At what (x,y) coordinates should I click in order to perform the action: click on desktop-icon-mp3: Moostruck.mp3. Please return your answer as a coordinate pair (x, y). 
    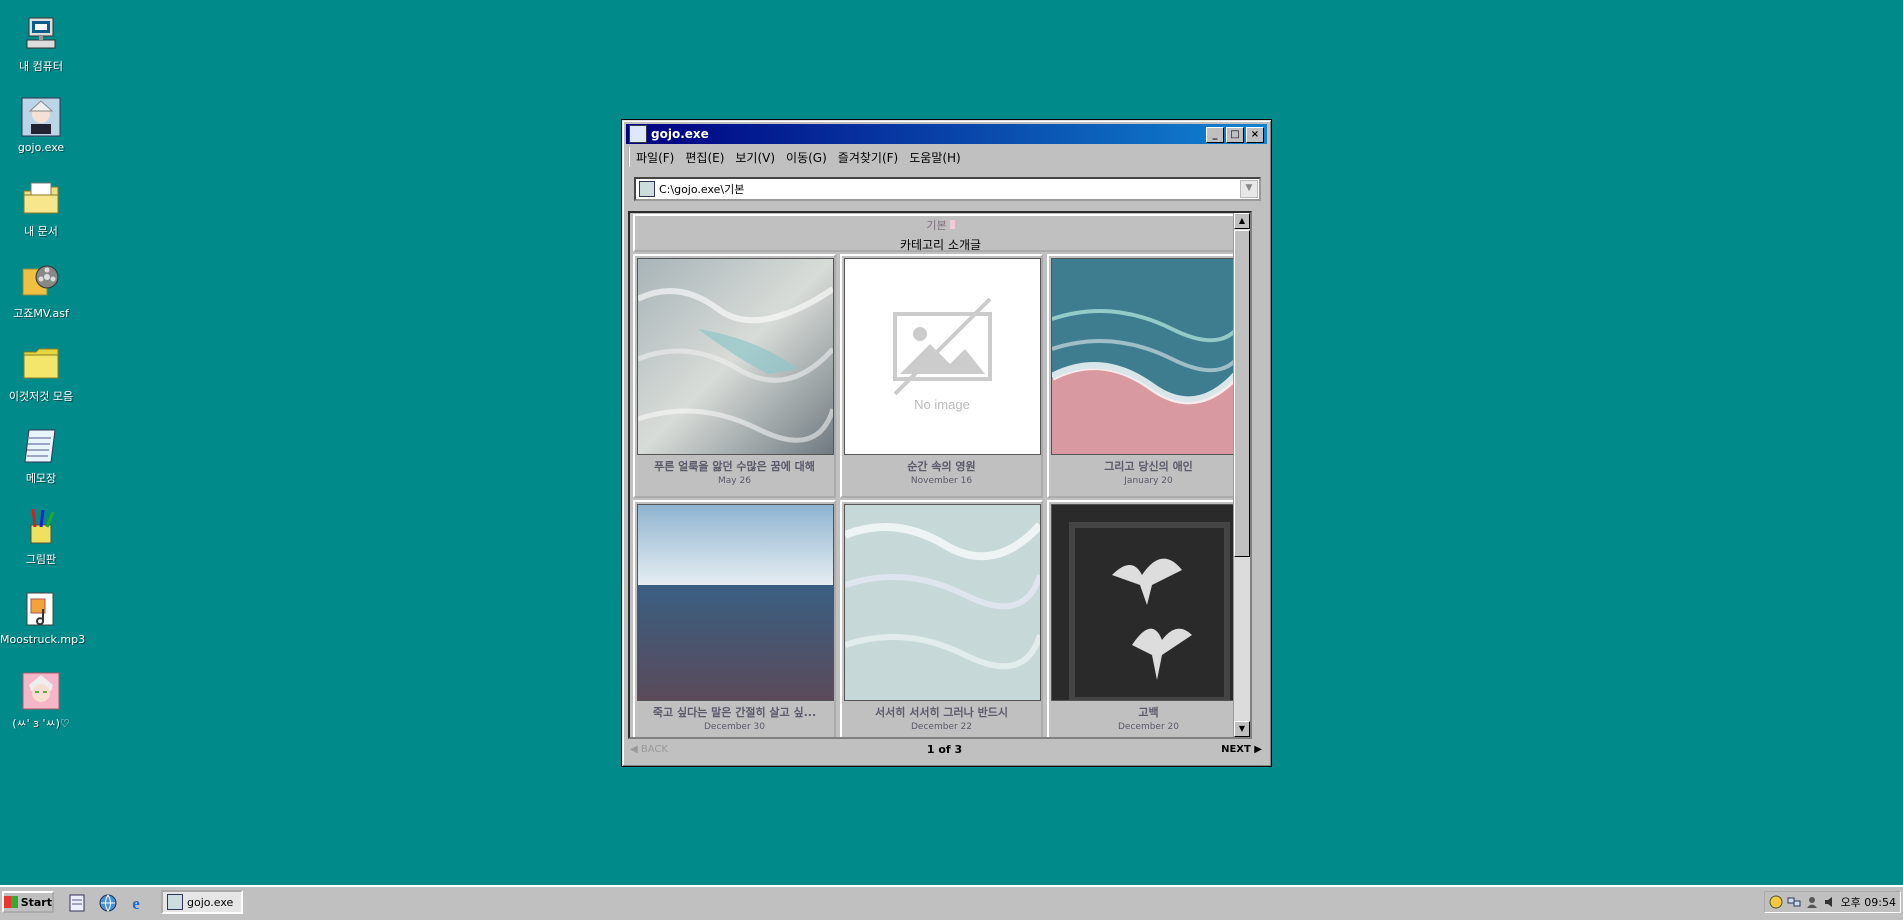
    Looking at the image, I should click on (43, 617).